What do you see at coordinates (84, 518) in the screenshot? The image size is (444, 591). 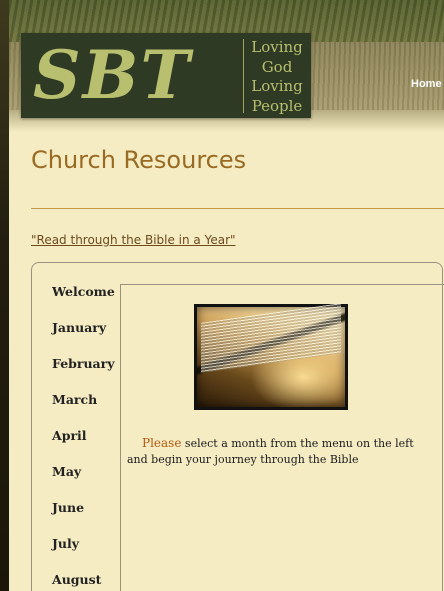 I see `menu-item-june: June` at bounding box center [84, 518].